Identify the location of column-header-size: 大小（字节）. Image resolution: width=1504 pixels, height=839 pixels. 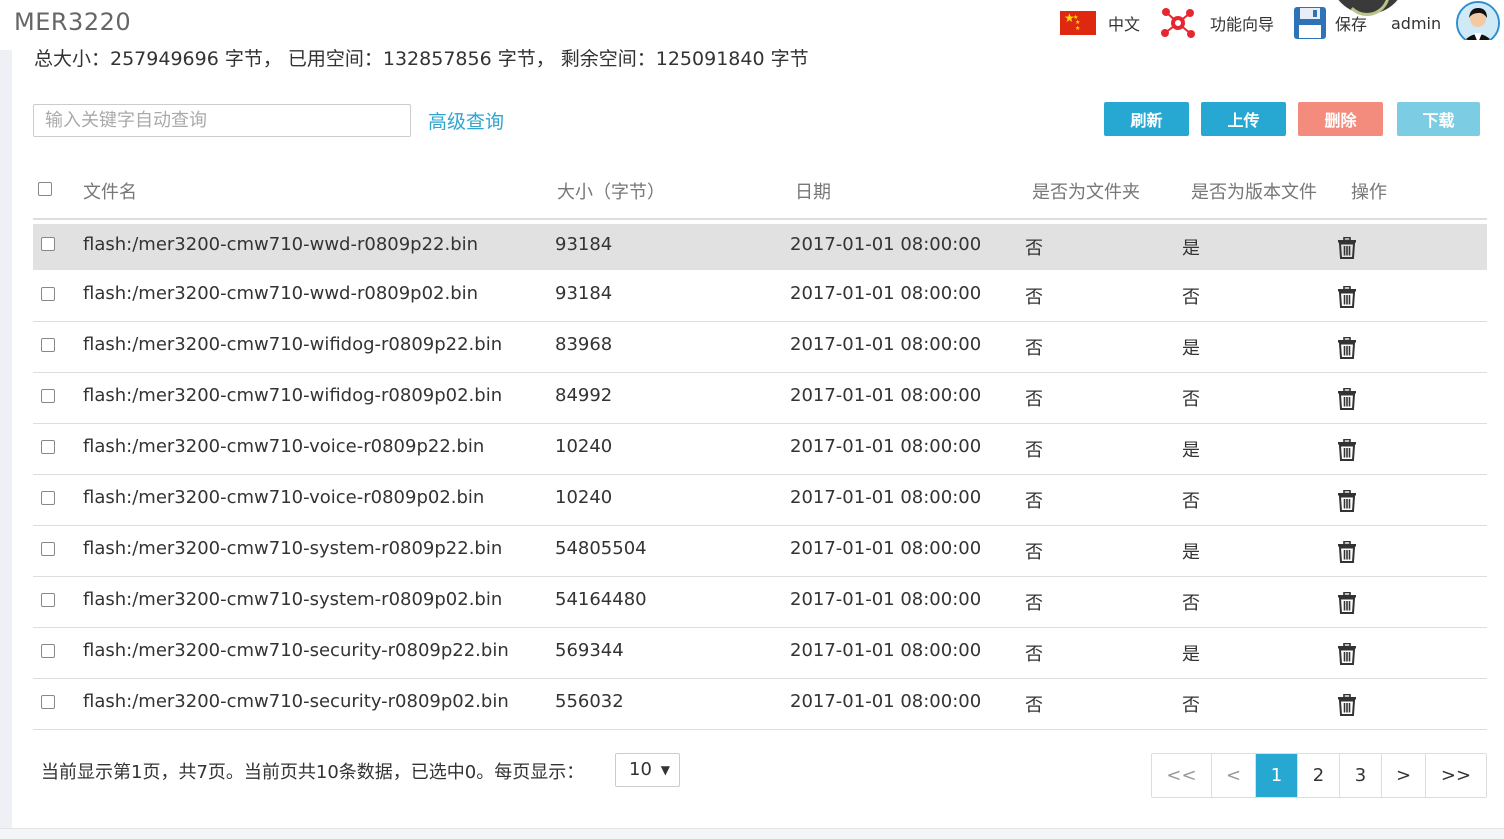
(611, 191).